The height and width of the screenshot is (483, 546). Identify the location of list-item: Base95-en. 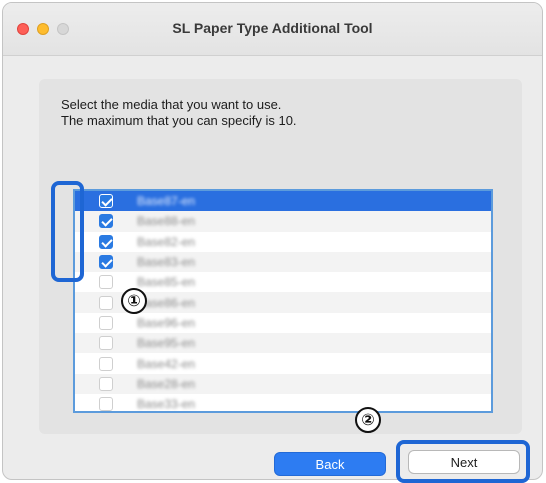
(283, 343).